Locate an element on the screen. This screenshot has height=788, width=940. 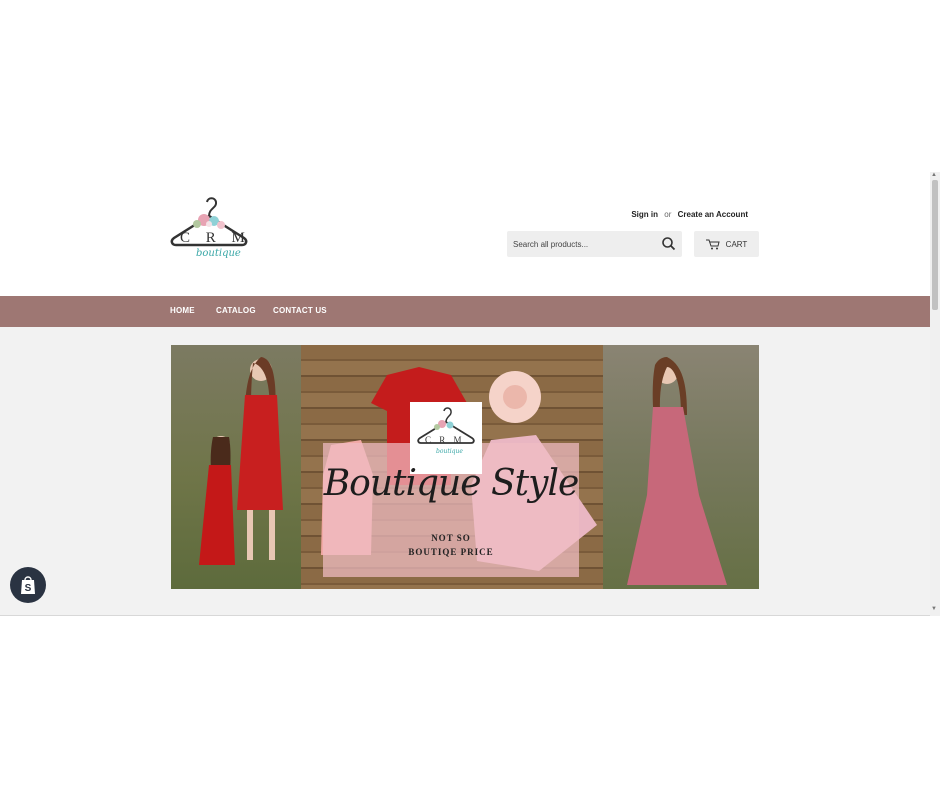
account-links: Sign in or Create an Account is located at coordinates (689, 214).